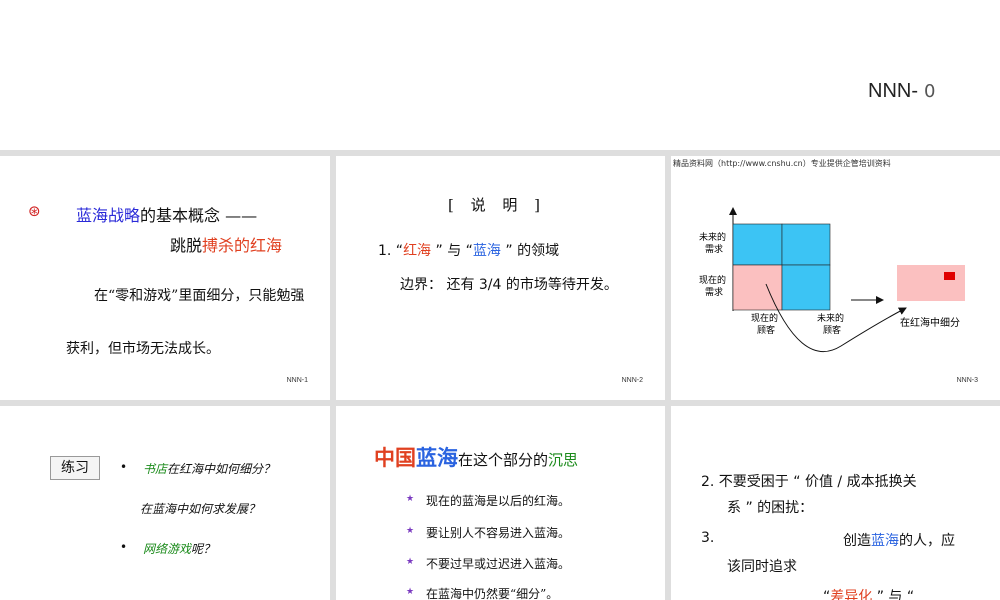  Describe the element at coordinates (893, 91) in the screenshot. I see `page-code-prefix: NNN-` at that location.